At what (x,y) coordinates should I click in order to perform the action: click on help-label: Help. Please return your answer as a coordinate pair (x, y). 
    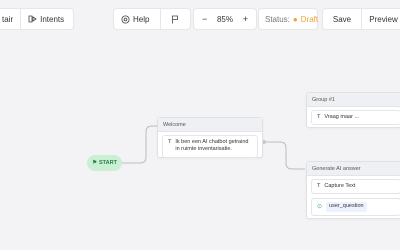
    Looking at the image, I should click on (141, 19).